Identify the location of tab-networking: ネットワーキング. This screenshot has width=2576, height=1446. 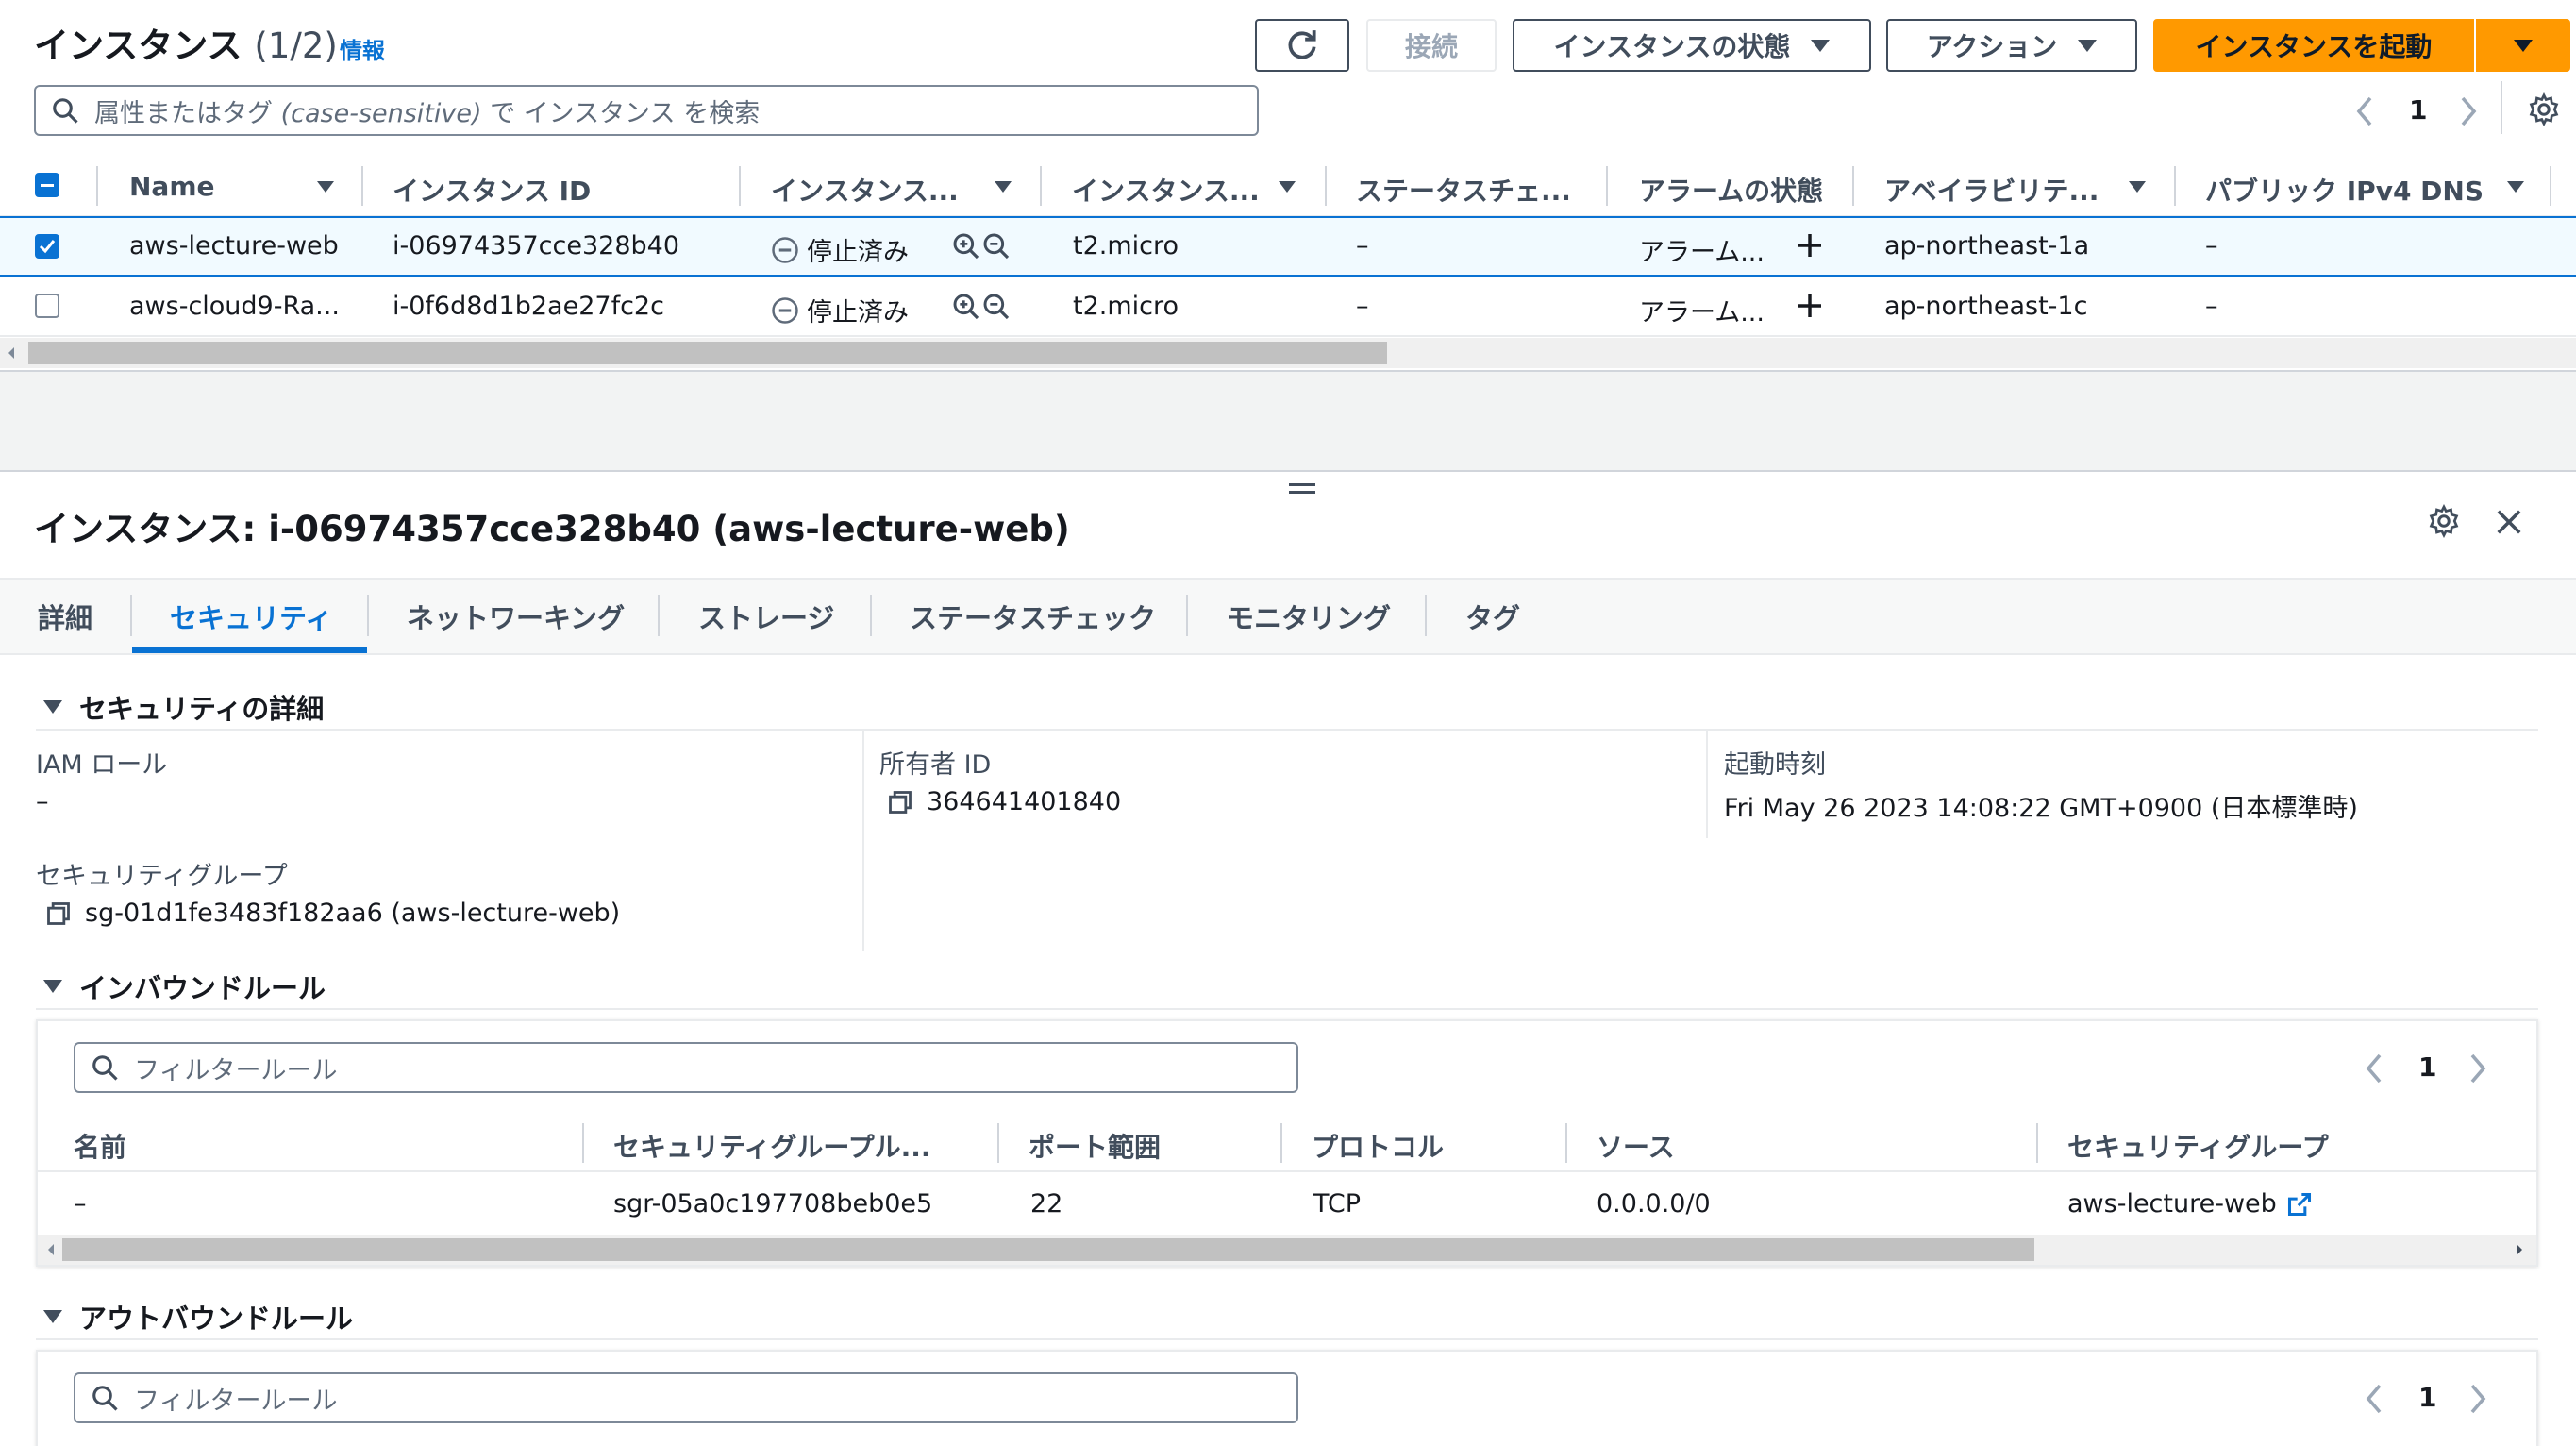
(516, 616).